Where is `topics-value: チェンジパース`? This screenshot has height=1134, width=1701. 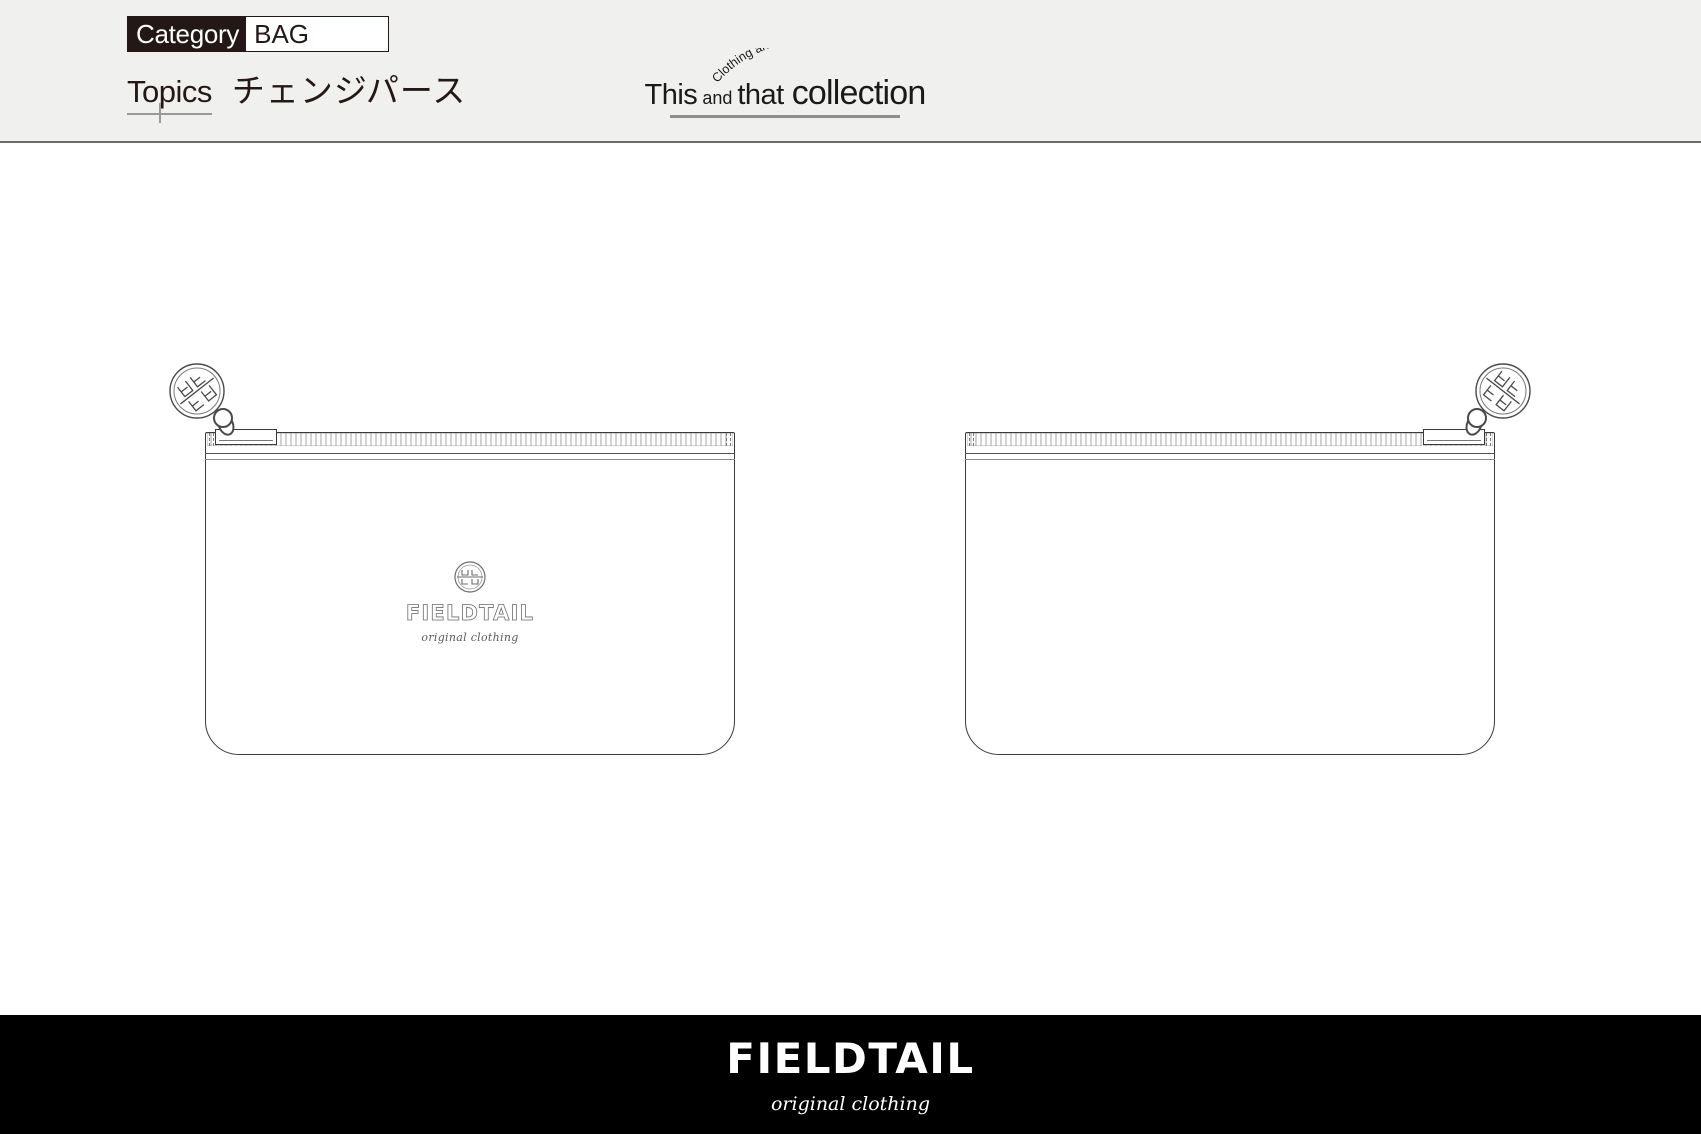 topics-value: チェンジパース is located at coordinates (349, 90).